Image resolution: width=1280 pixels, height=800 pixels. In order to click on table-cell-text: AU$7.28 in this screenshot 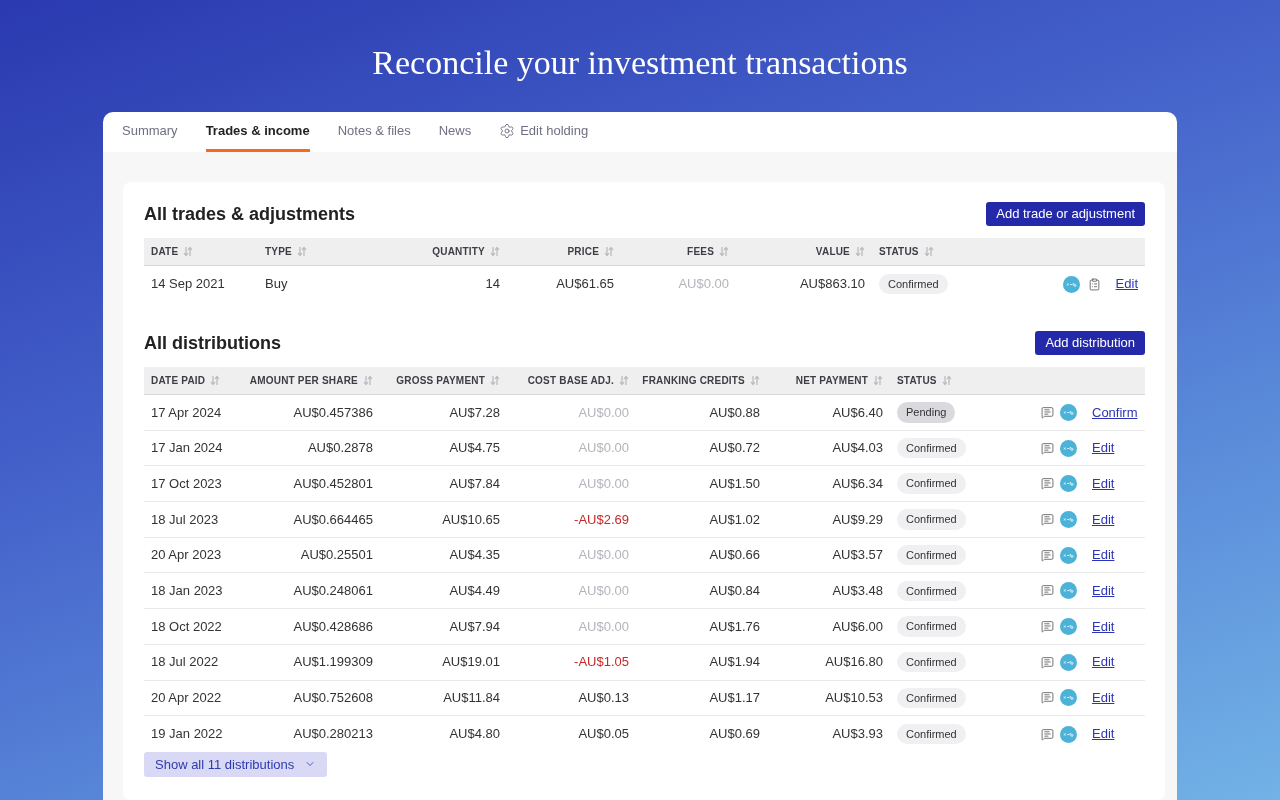, I will do `click(474, 412)`.